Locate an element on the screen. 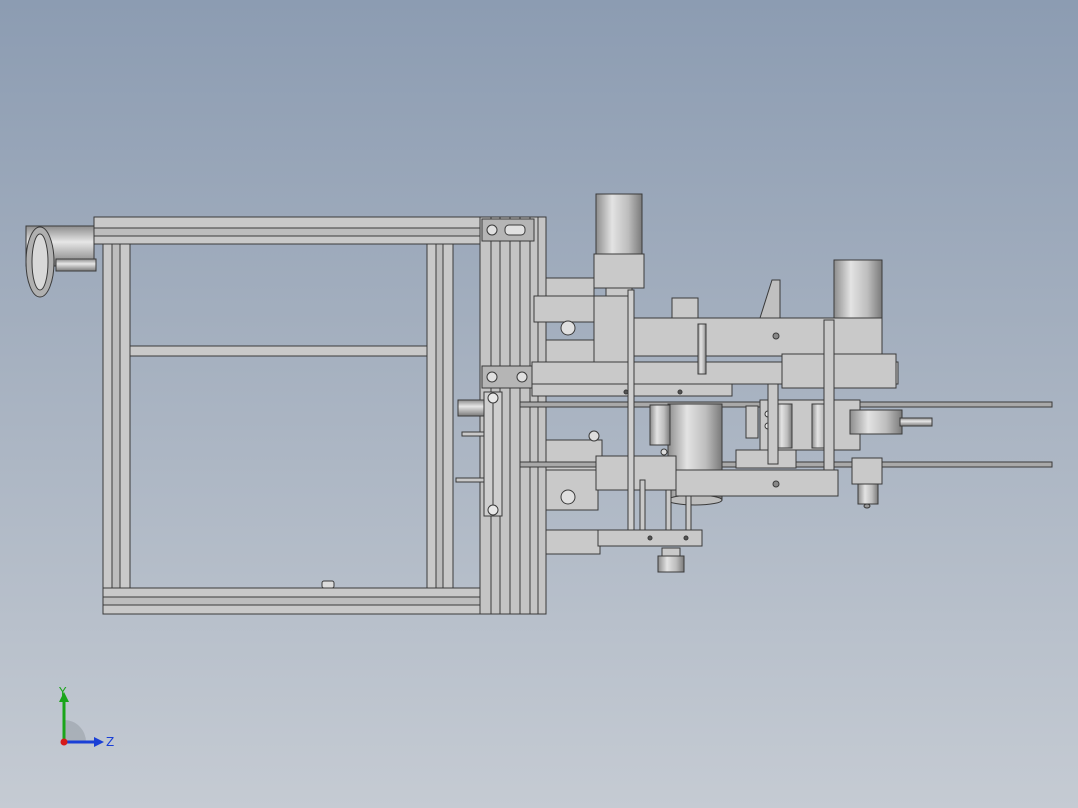  z-axis-label: Z is located at coordinates (110, 742).